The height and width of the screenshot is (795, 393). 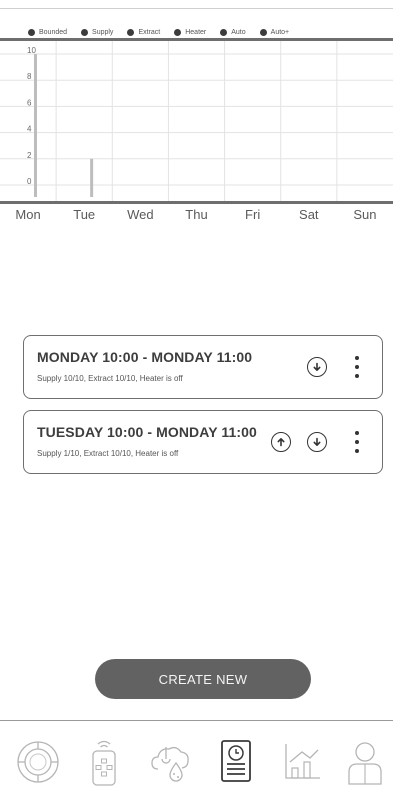 I want to click on legend-item-heater: Heater, so click(x=190, y=32).